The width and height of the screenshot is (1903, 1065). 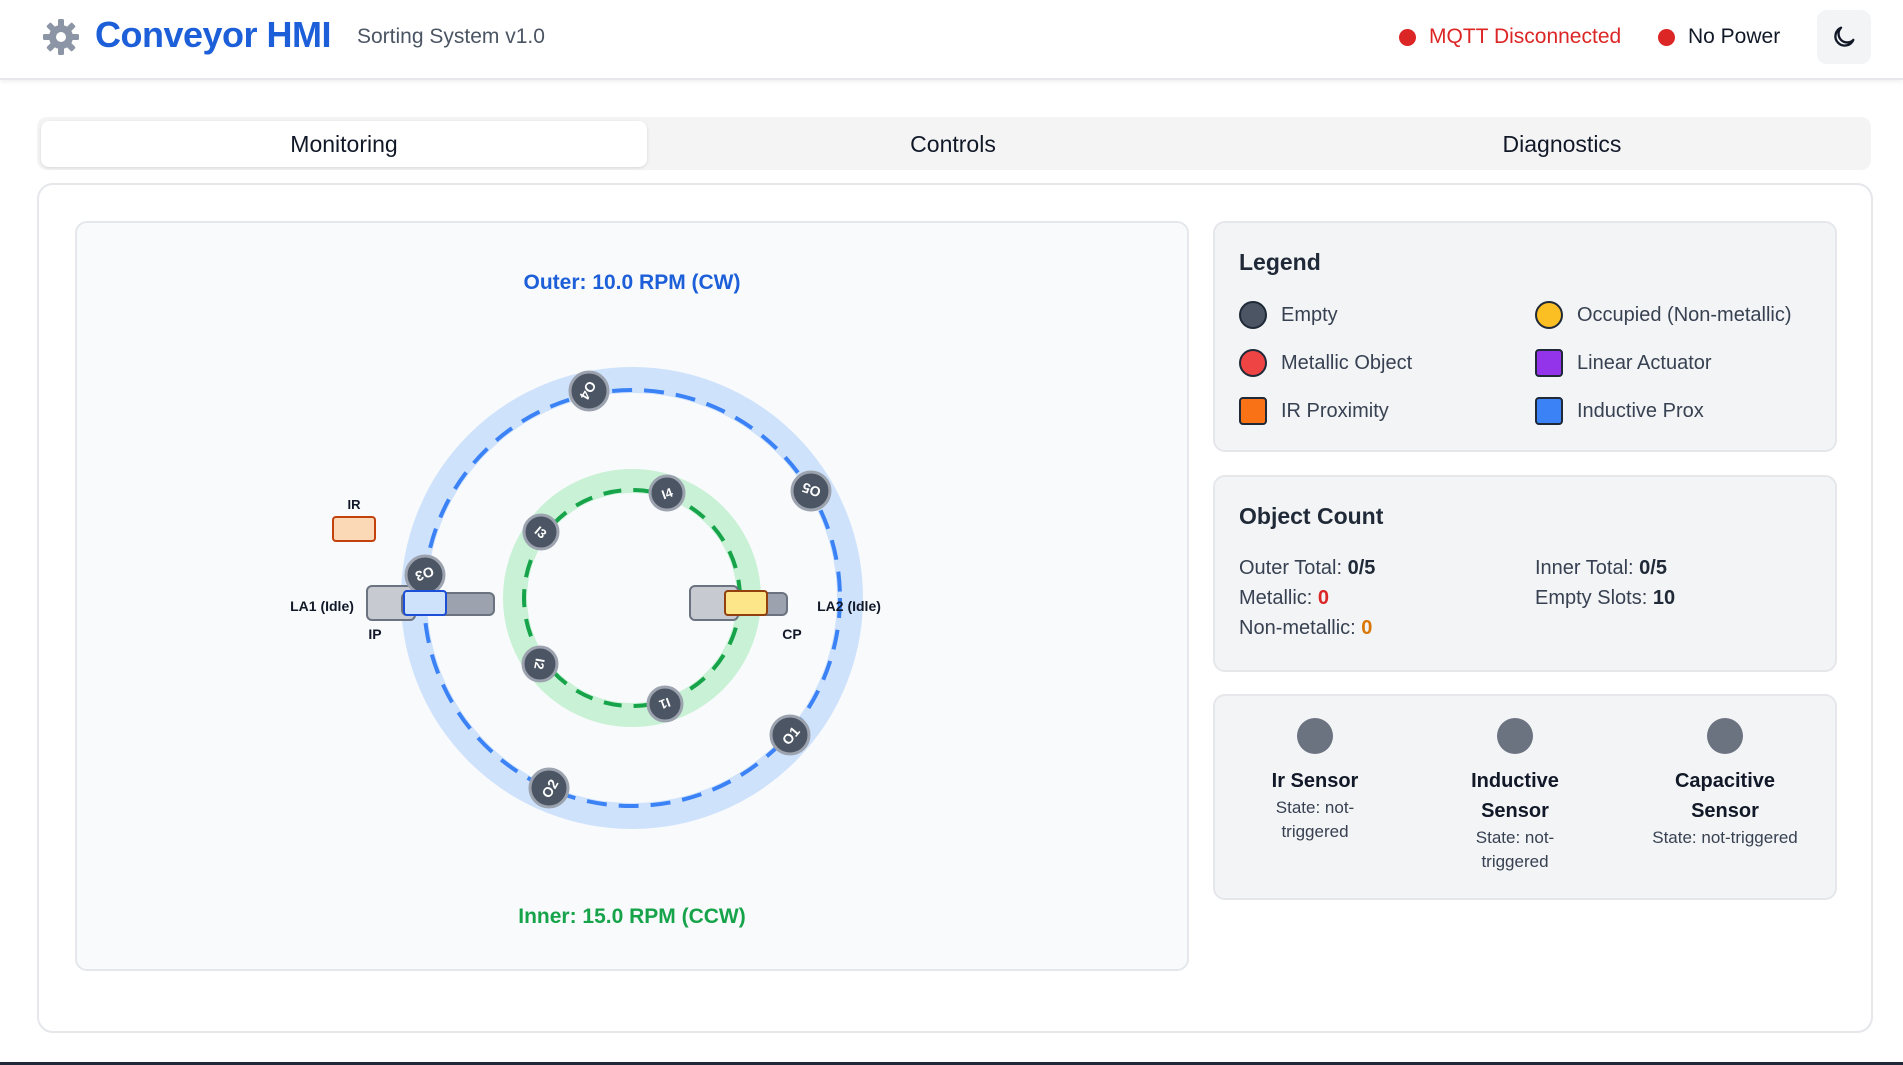 I want to click on inner-slot: I3, so click(x=541, y=532).